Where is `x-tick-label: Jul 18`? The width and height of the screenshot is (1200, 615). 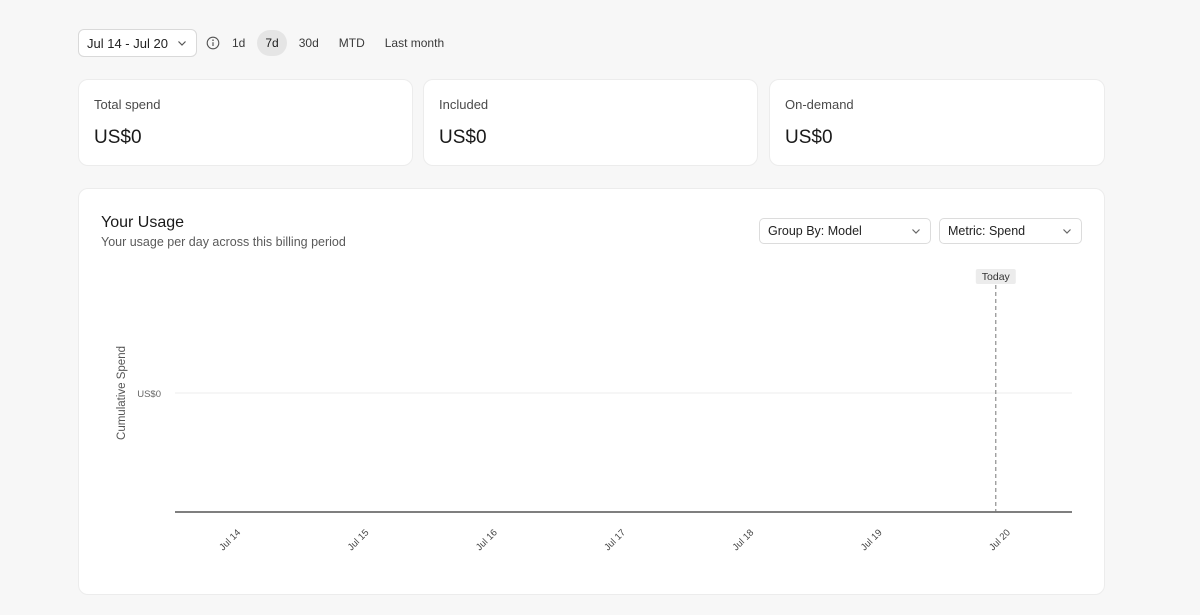
x-tick-label: Jul 18 is located at coordinates (744, 540).